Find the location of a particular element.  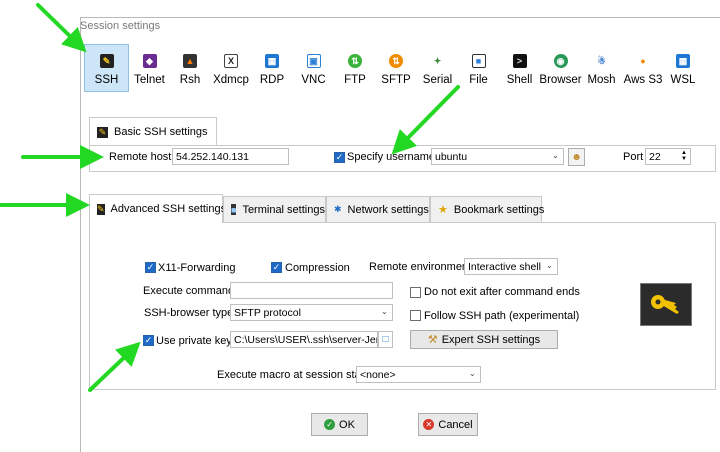

expert-ssh-settings-button: ⚒ Expert SSH settings is located at coordinates (484, 339).